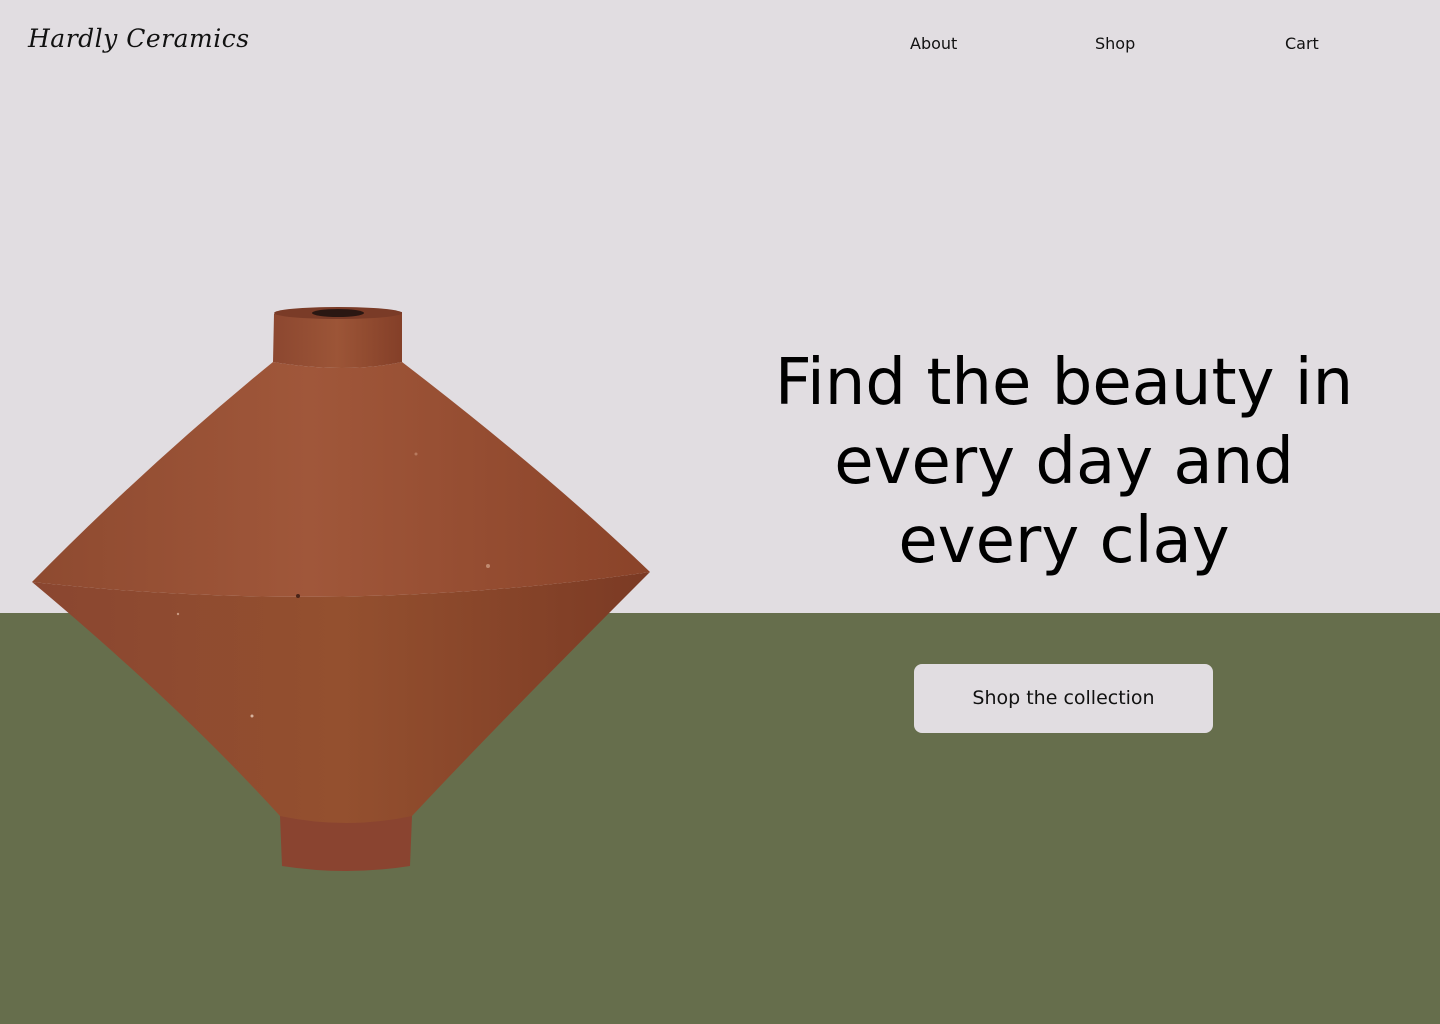 The height and width of the screenshot is (1024, 1440). Describe the element at coordinates (933, 43) in the screenshot. I see `nav-link-about: About` at that location.